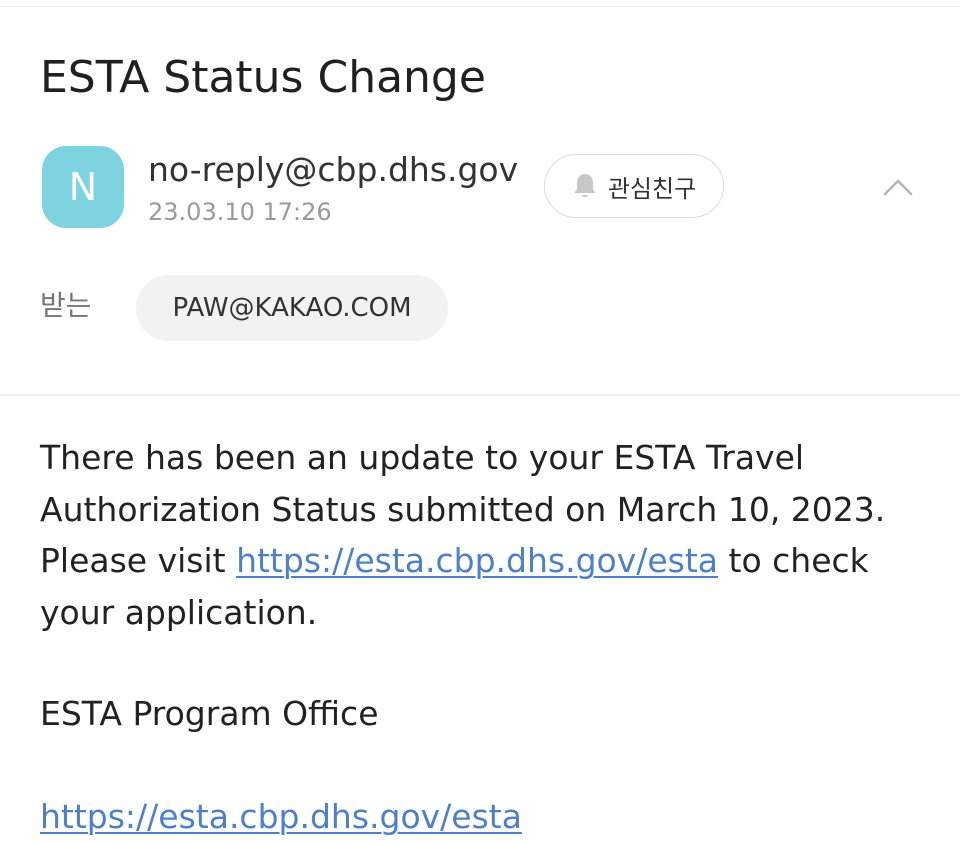 The height and width of the screenshot is (843, 960). What do you see at coordinates (209, 713) in the screenshot?
I see `signature: ESTA Program Office` at bounding box center [209, 713].